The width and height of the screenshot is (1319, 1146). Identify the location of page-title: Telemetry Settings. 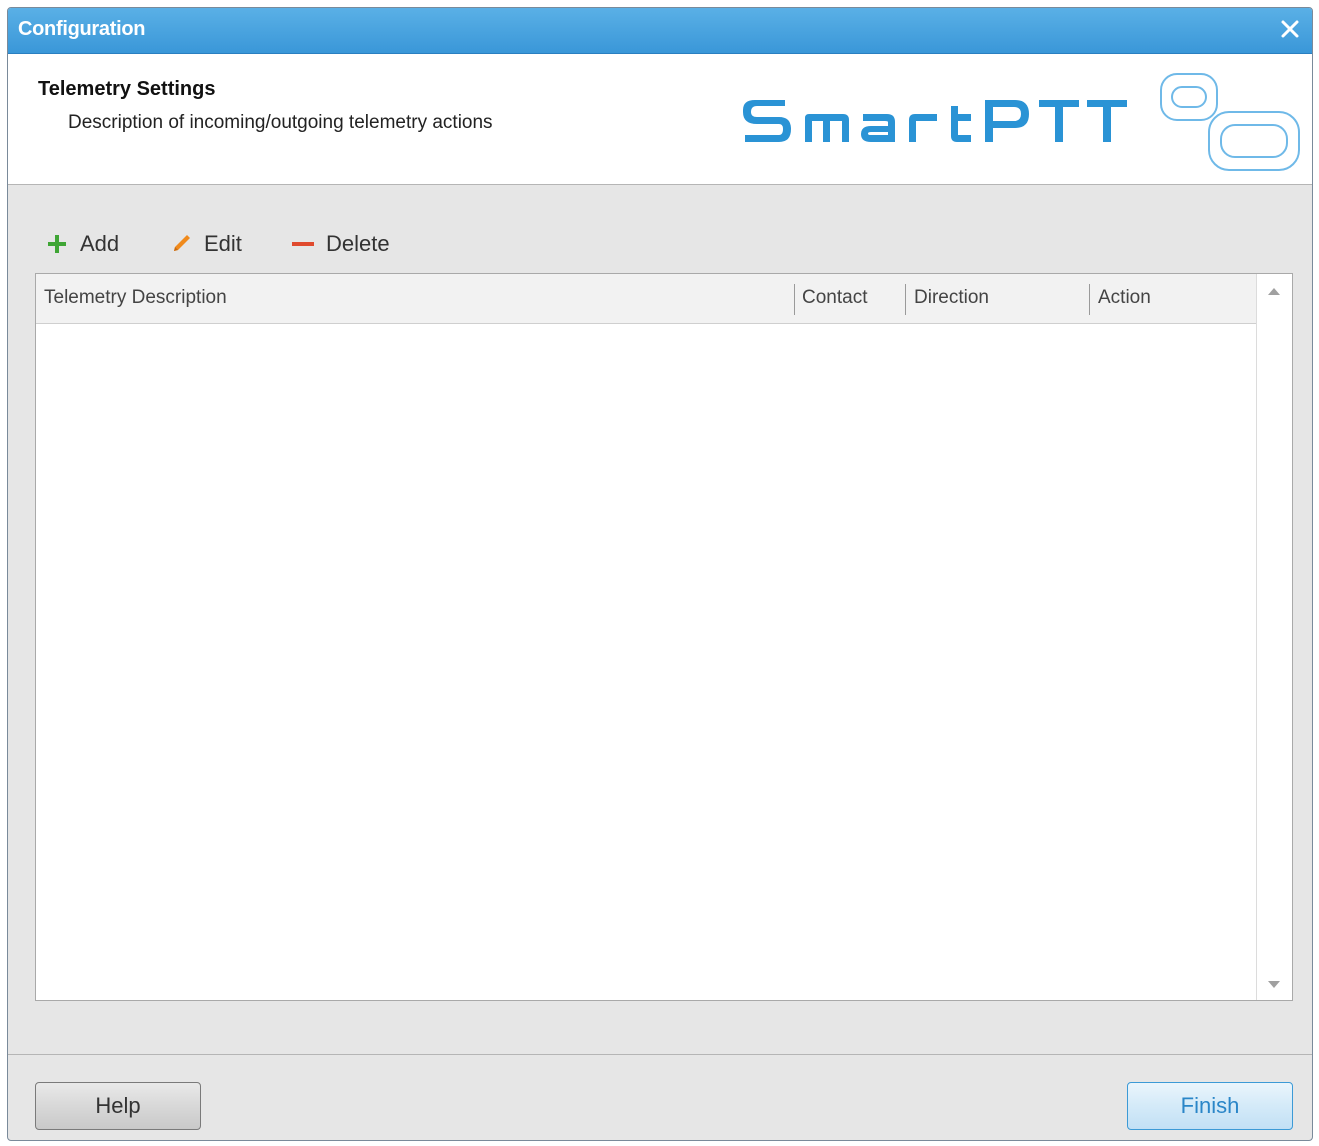
(127, 89).